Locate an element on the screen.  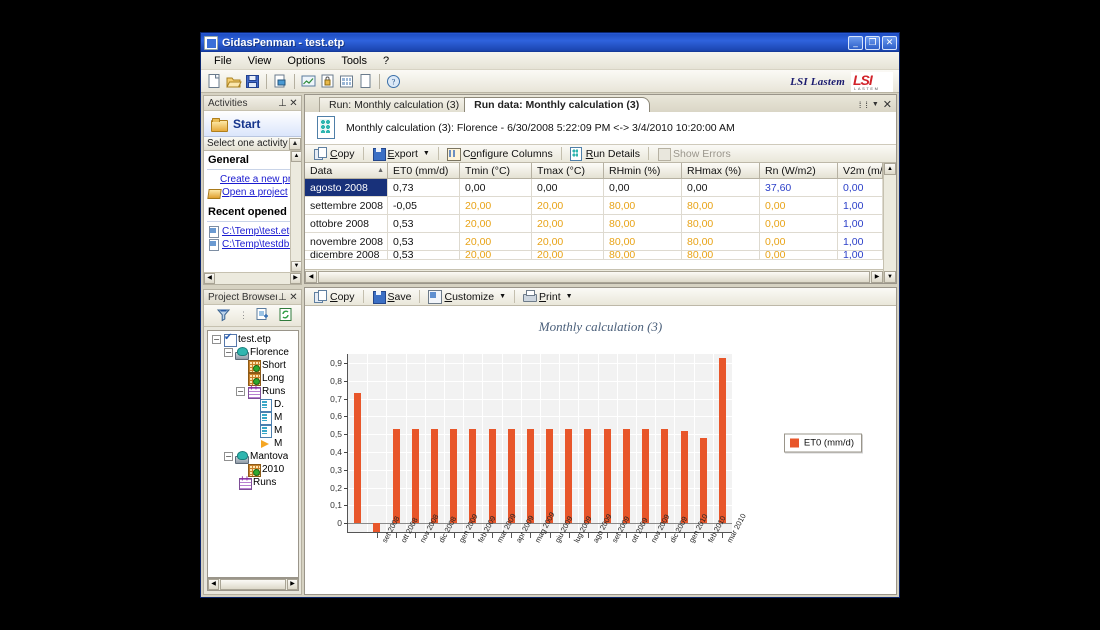
table-icon is located at coordinates (346, 81).